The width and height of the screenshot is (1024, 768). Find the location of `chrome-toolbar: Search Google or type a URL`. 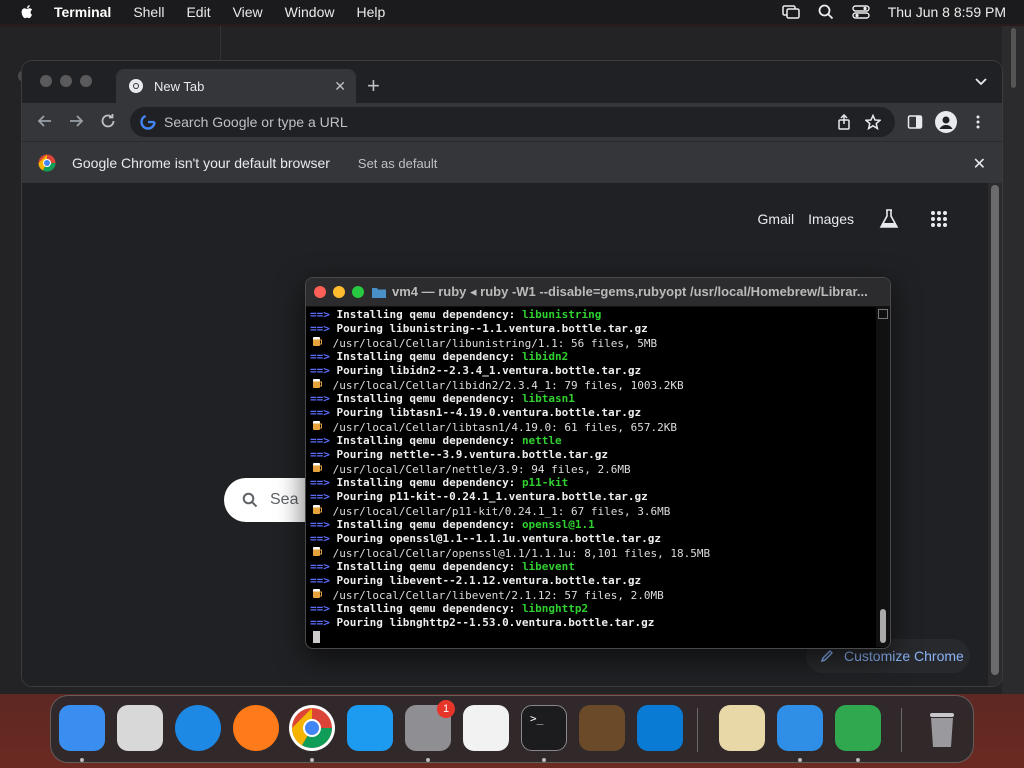

chrome-toolbar: Search Google or type a URL is located at coordinates (512, 122).